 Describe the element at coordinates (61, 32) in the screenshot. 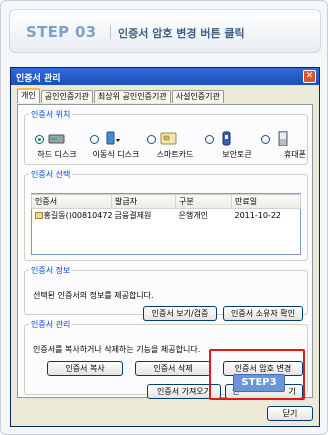

I see `step-number: STEP 03` at that location.